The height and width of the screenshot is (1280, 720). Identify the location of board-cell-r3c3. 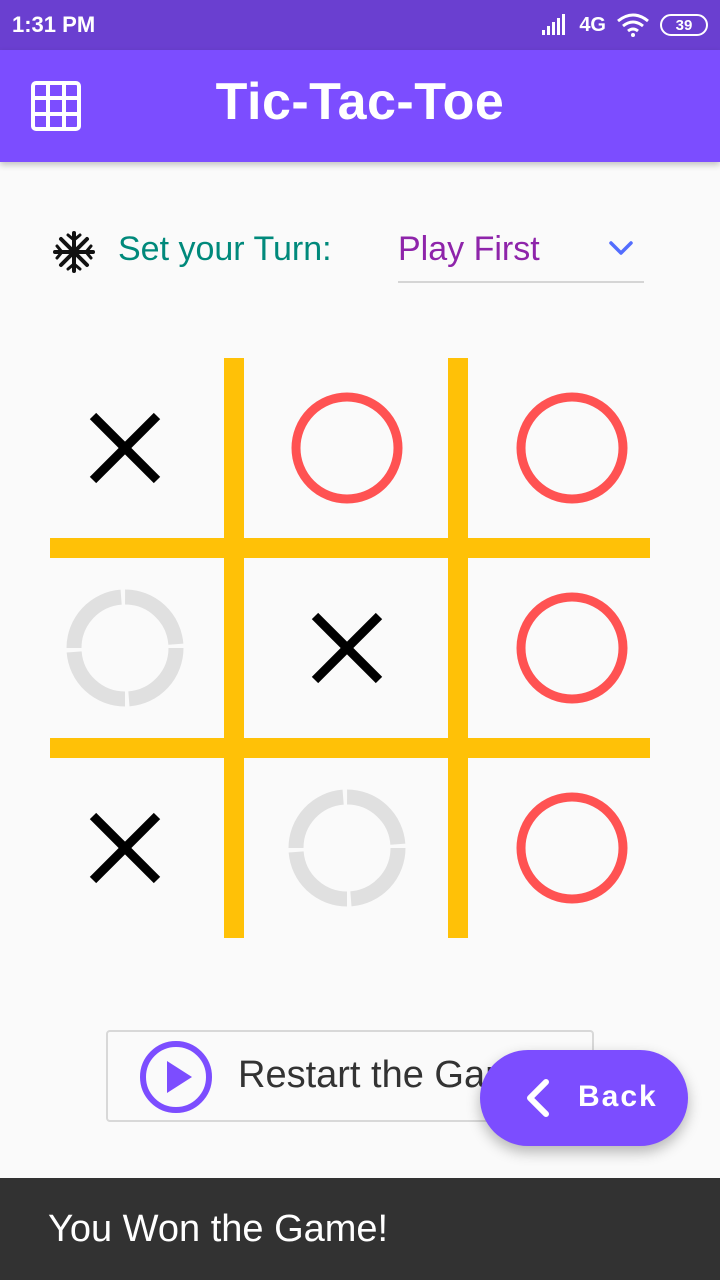
(572, 848).